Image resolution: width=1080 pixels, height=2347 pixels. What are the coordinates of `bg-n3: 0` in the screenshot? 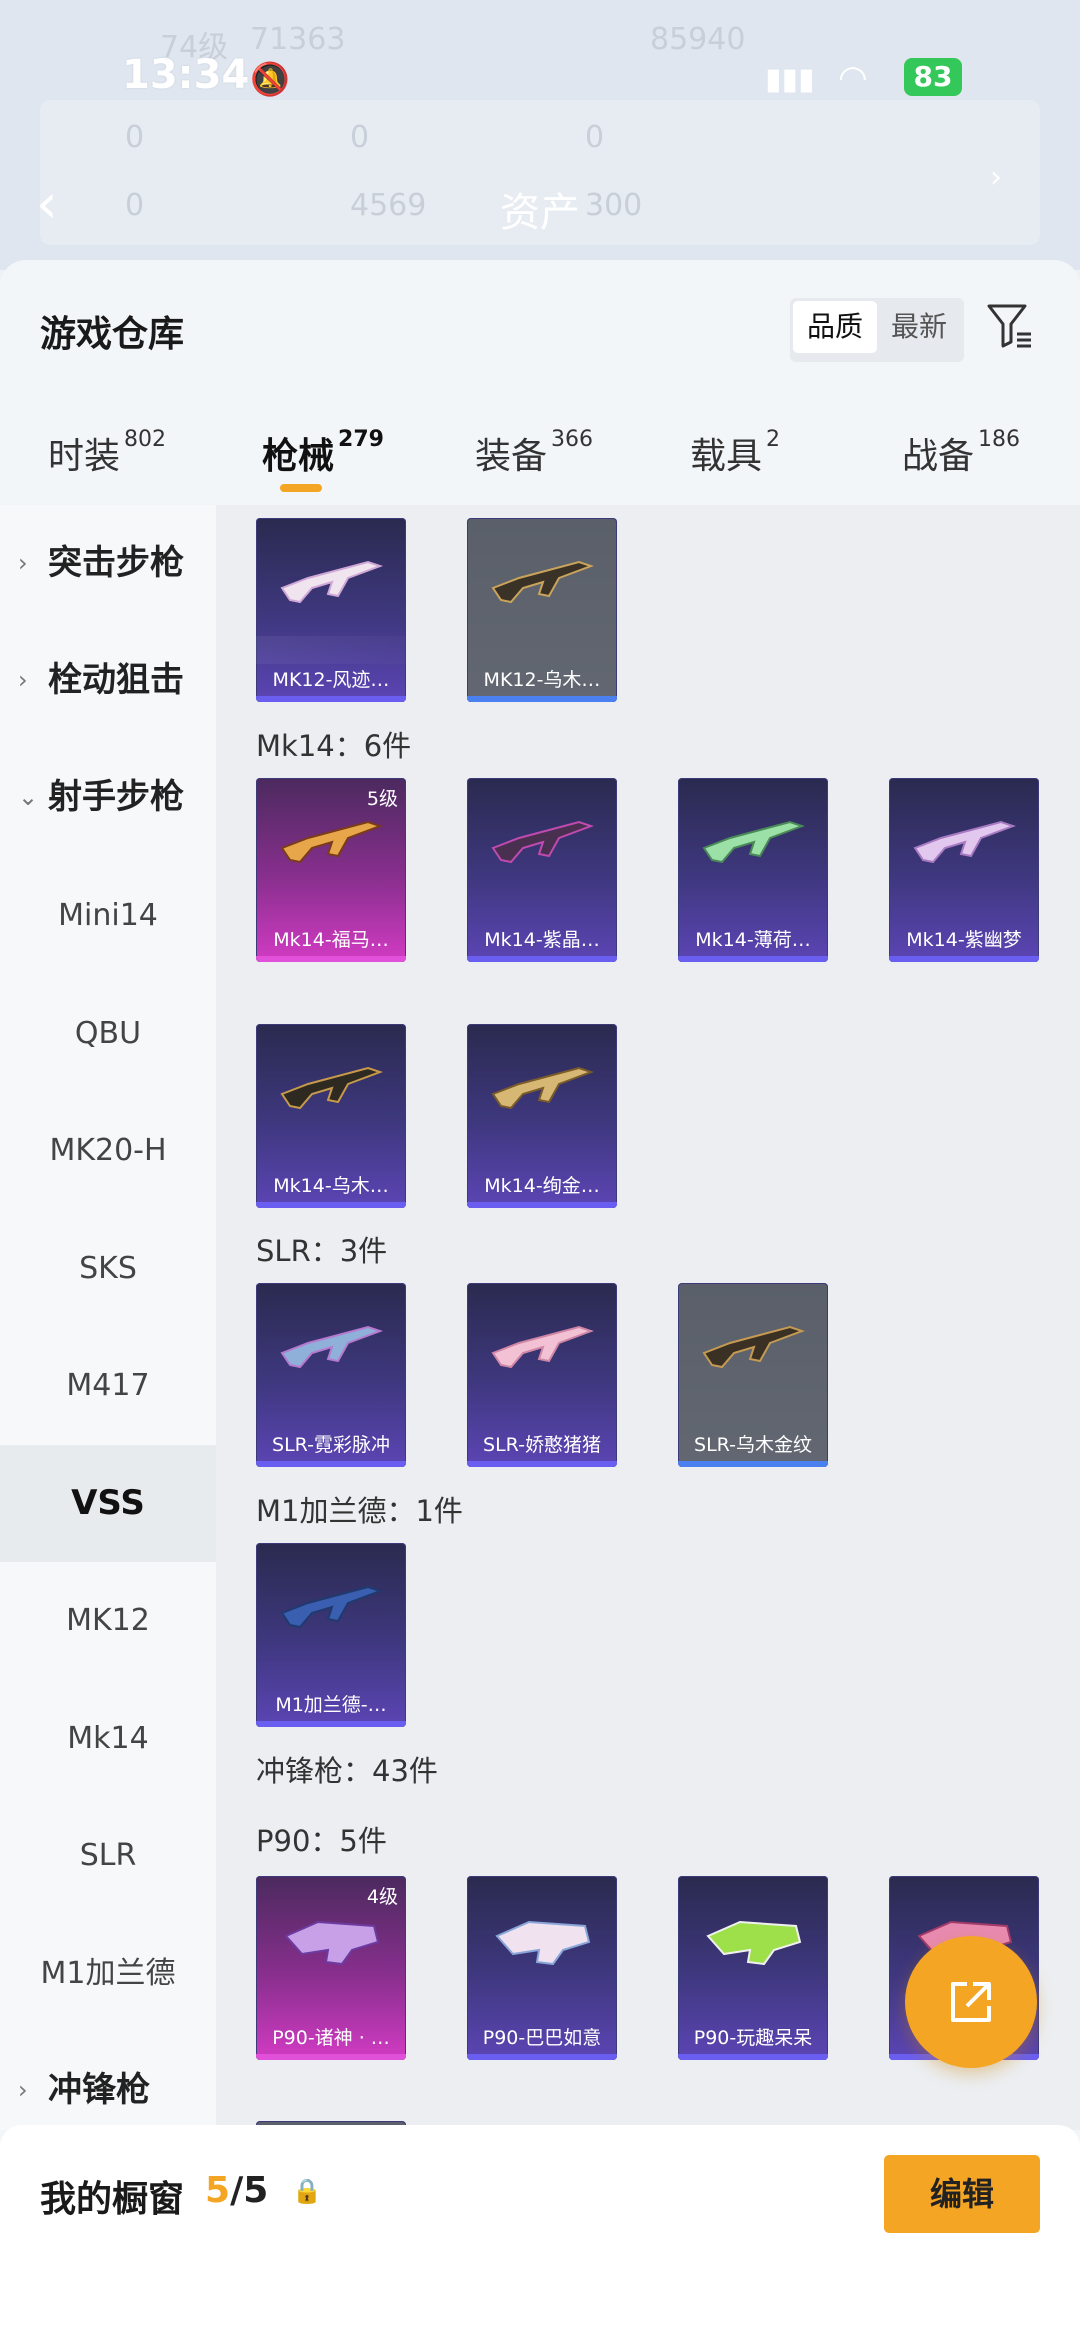 It's located at (595, 137).